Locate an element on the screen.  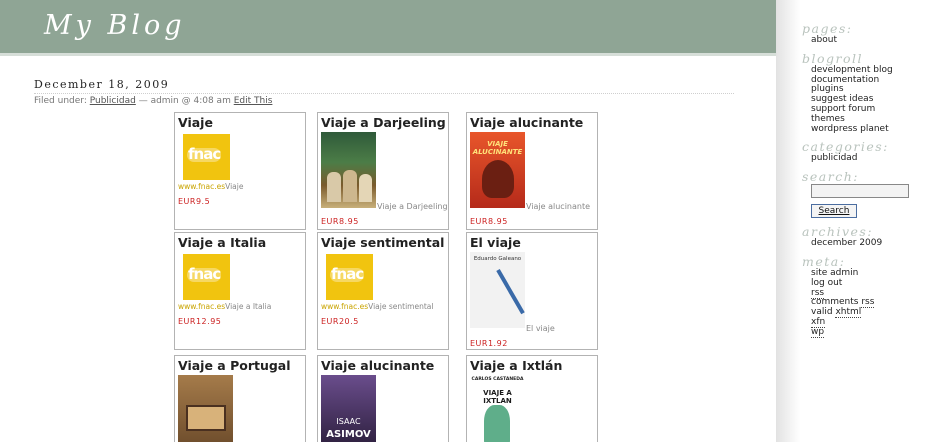
sidebar-heading-pages: pages: is located at coordinates (827, 28).